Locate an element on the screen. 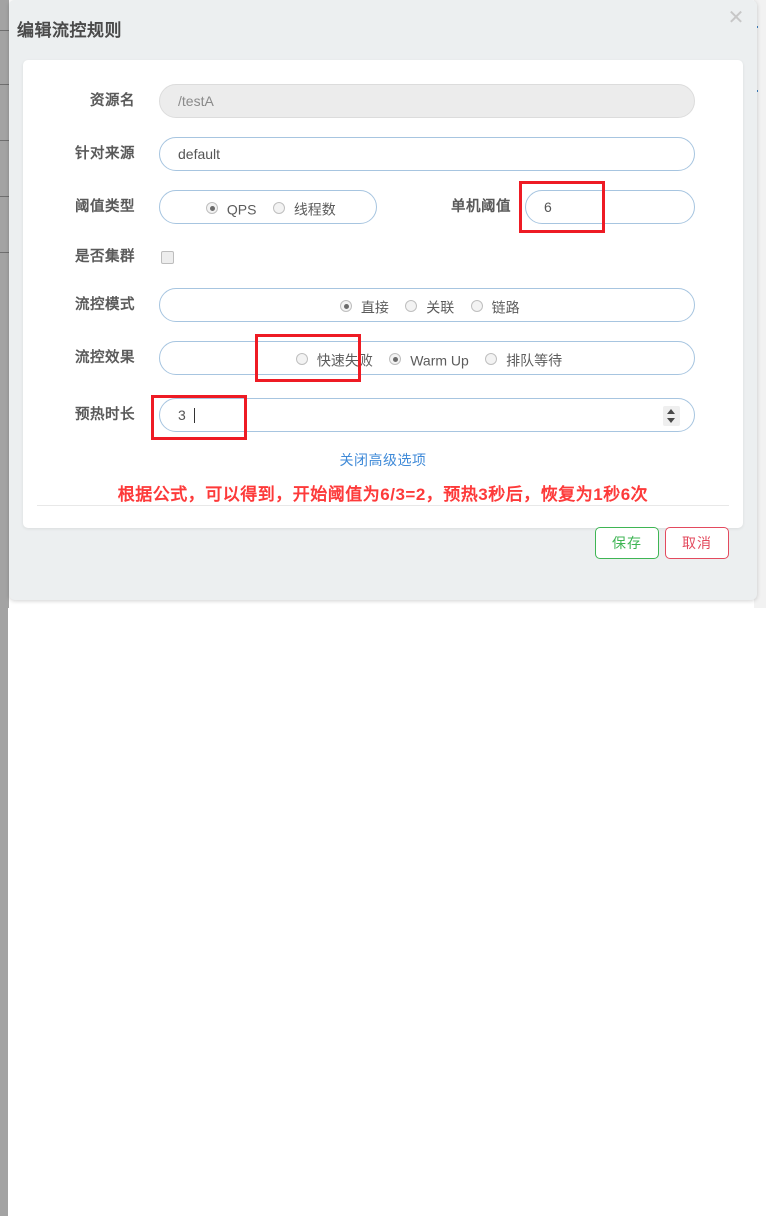 The width and height of the screenshot is (774, 1216). text-cursor is located at coordinates (194, 415).